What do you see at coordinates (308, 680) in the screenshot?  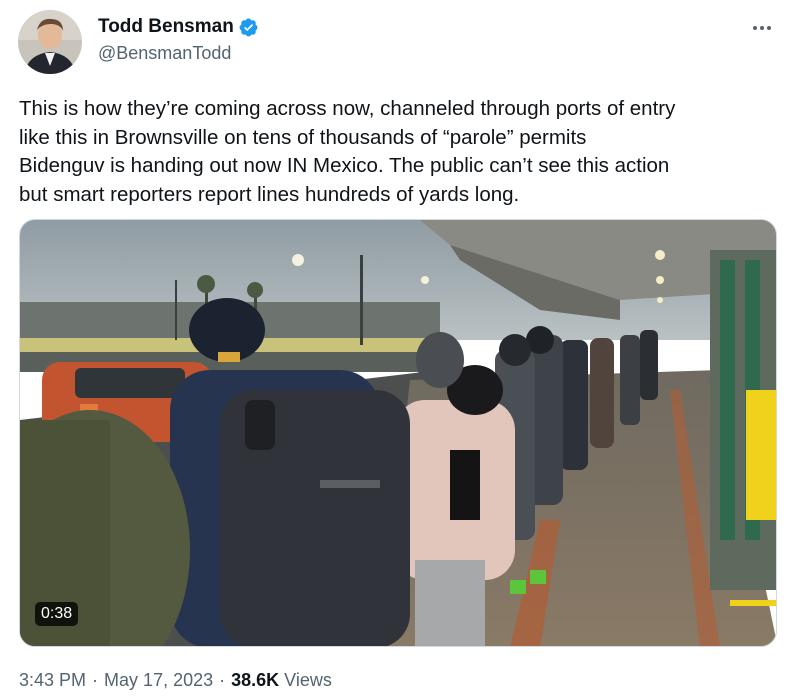 I see `views-label: Views` at bounding box center [308, 680].